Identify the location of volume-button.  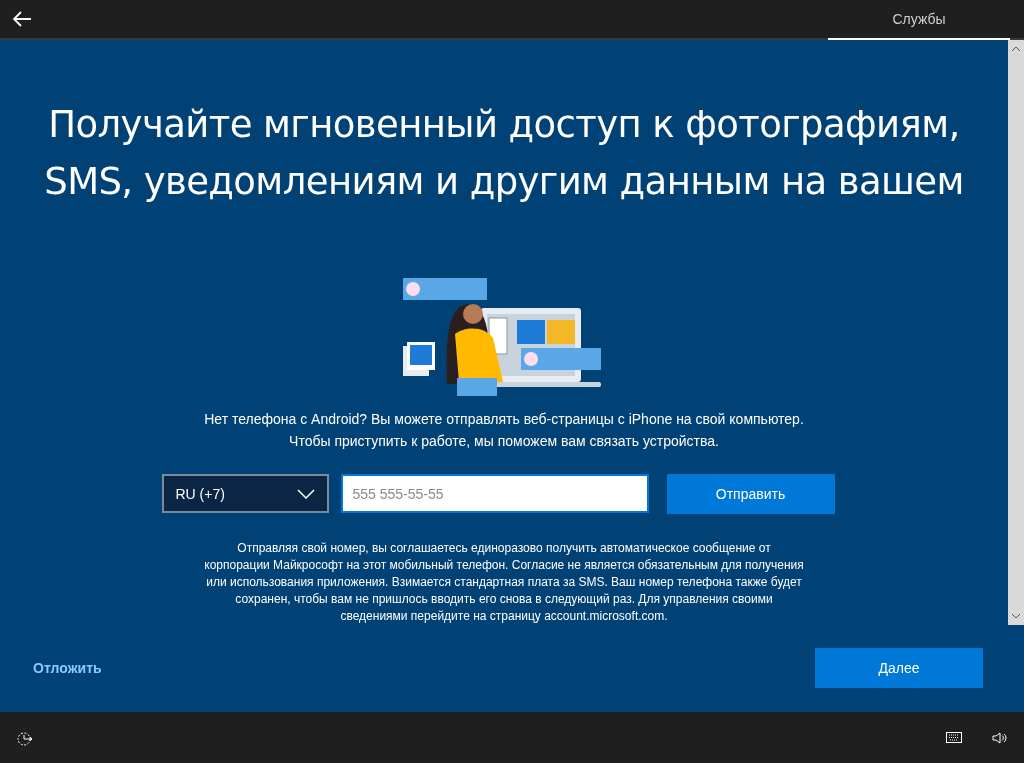
(1000, 737).